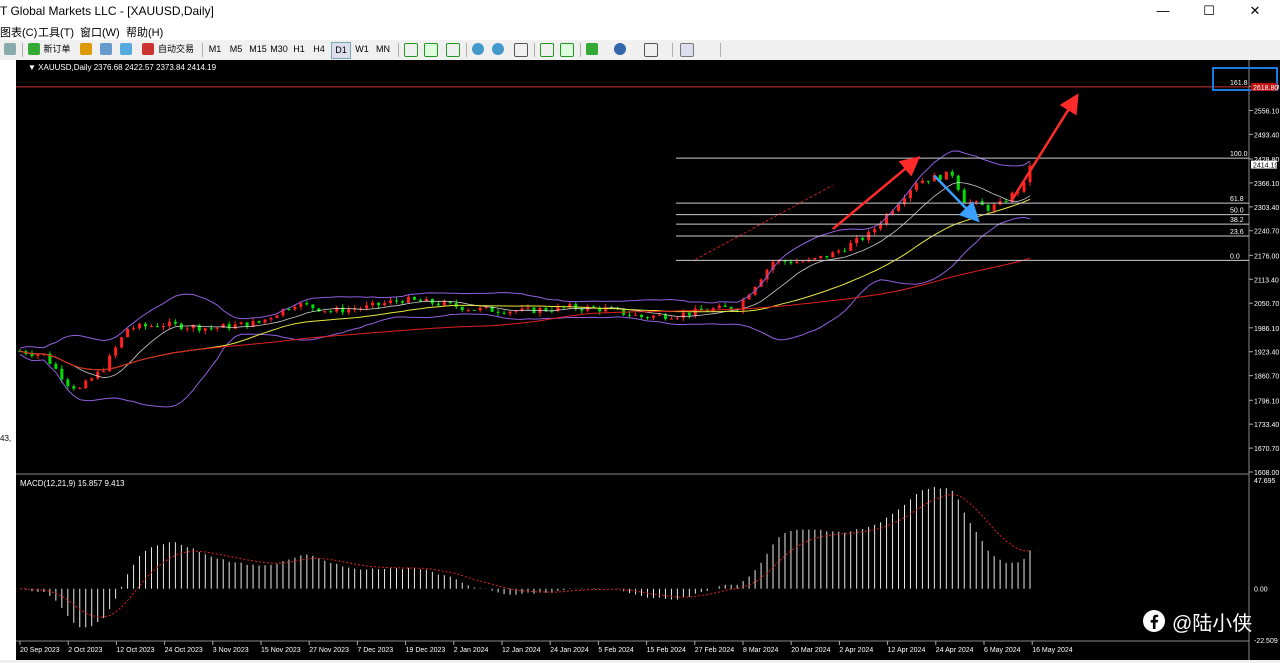 This screenshot has width=1280, height=663. What do you see at coordinates (1255, 11) in the screenshot?
I see `close-button: ✕` at bounding box center [1255, 11].